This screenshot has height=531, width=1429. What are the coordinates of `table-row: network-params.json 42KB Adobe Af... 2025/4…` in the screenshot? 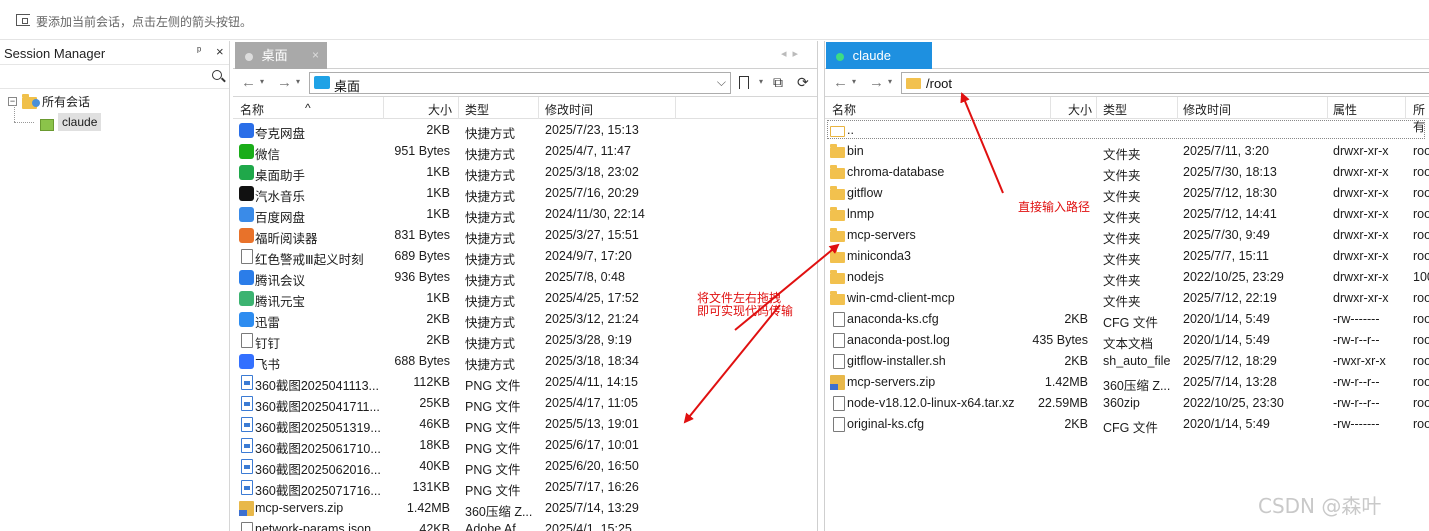 It's located at (525, 525).